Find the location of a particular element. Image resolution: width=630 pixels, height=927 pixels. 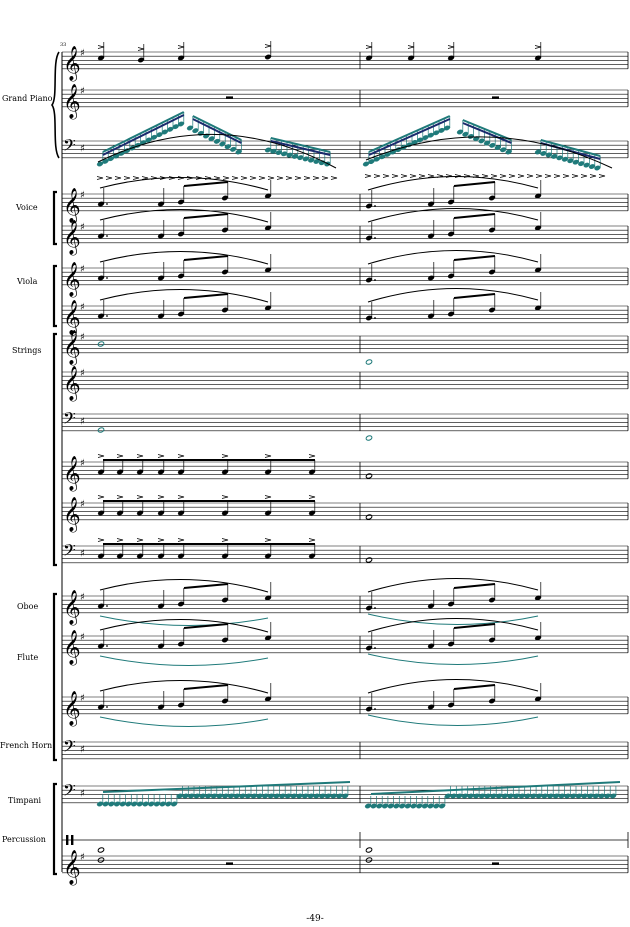

instrument-label-voice: Voice is located at coordinates (26, 207).